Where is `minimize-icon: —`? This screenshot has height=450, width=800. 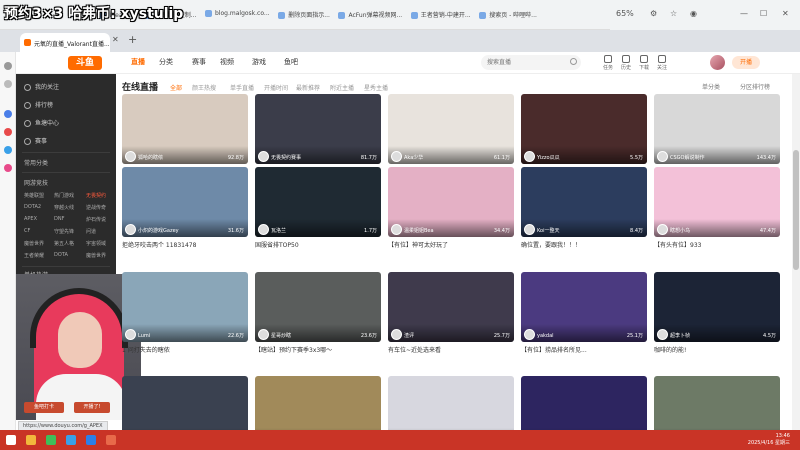 minimize-icon: — is located at coordinates (744, 13).